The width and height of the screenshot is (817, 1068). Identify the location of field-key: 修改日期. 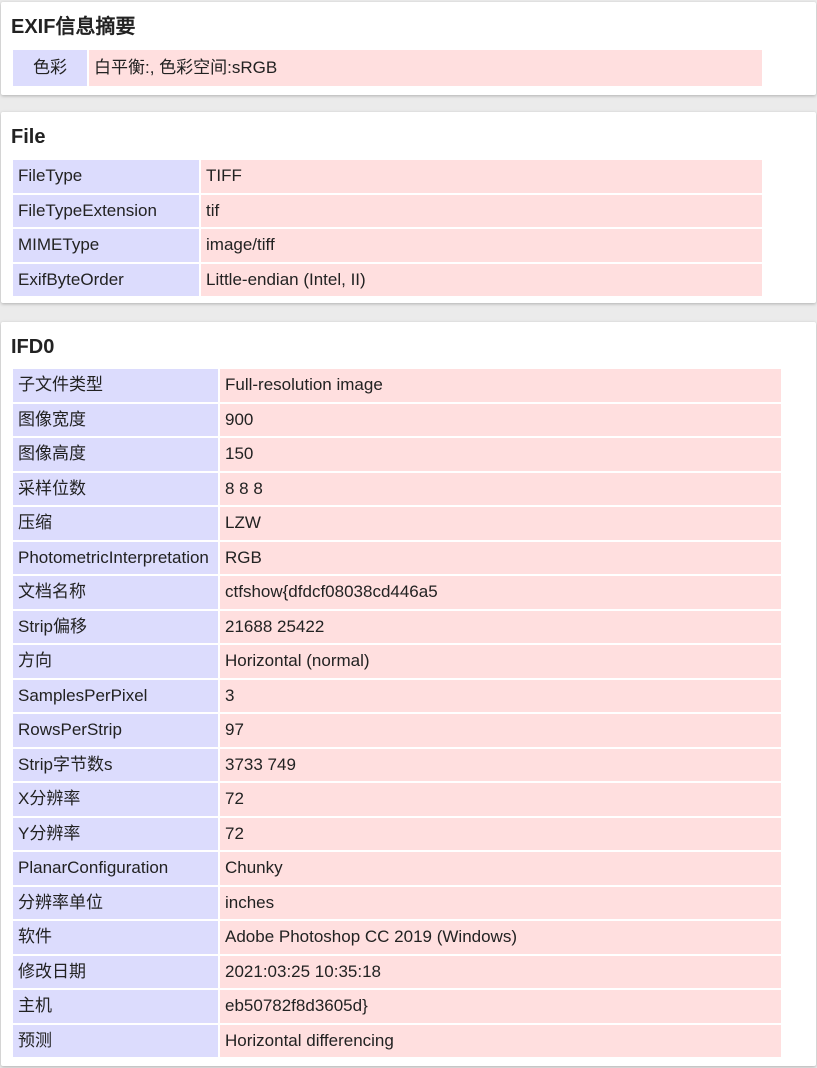
(115, 971).